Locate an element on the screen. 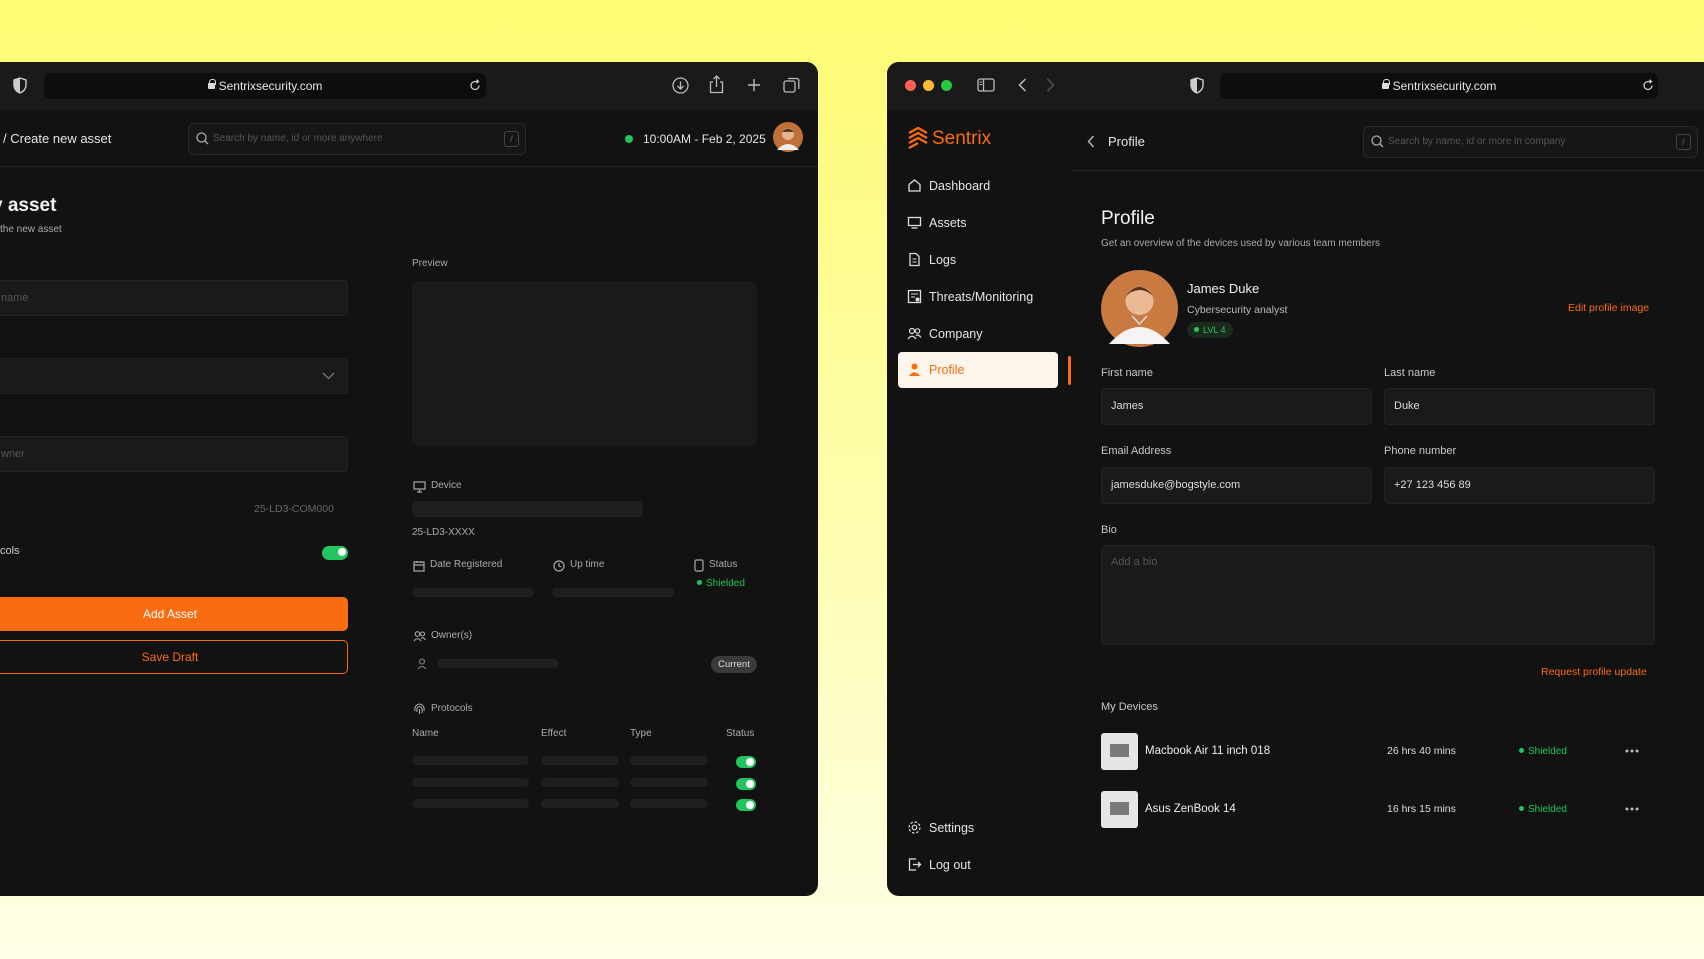  breadcrumb: / Create new asset is located at coordinates (57, 138).